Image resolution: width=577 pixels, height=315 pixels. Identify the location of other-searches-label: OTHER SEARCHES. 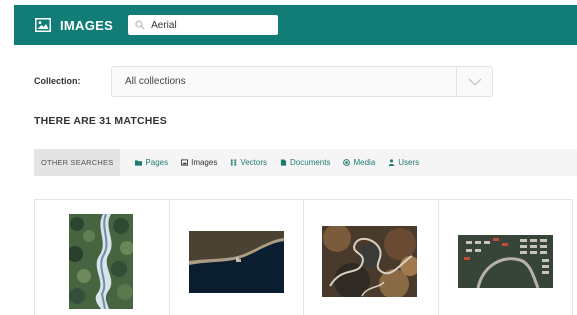
(77, 162).